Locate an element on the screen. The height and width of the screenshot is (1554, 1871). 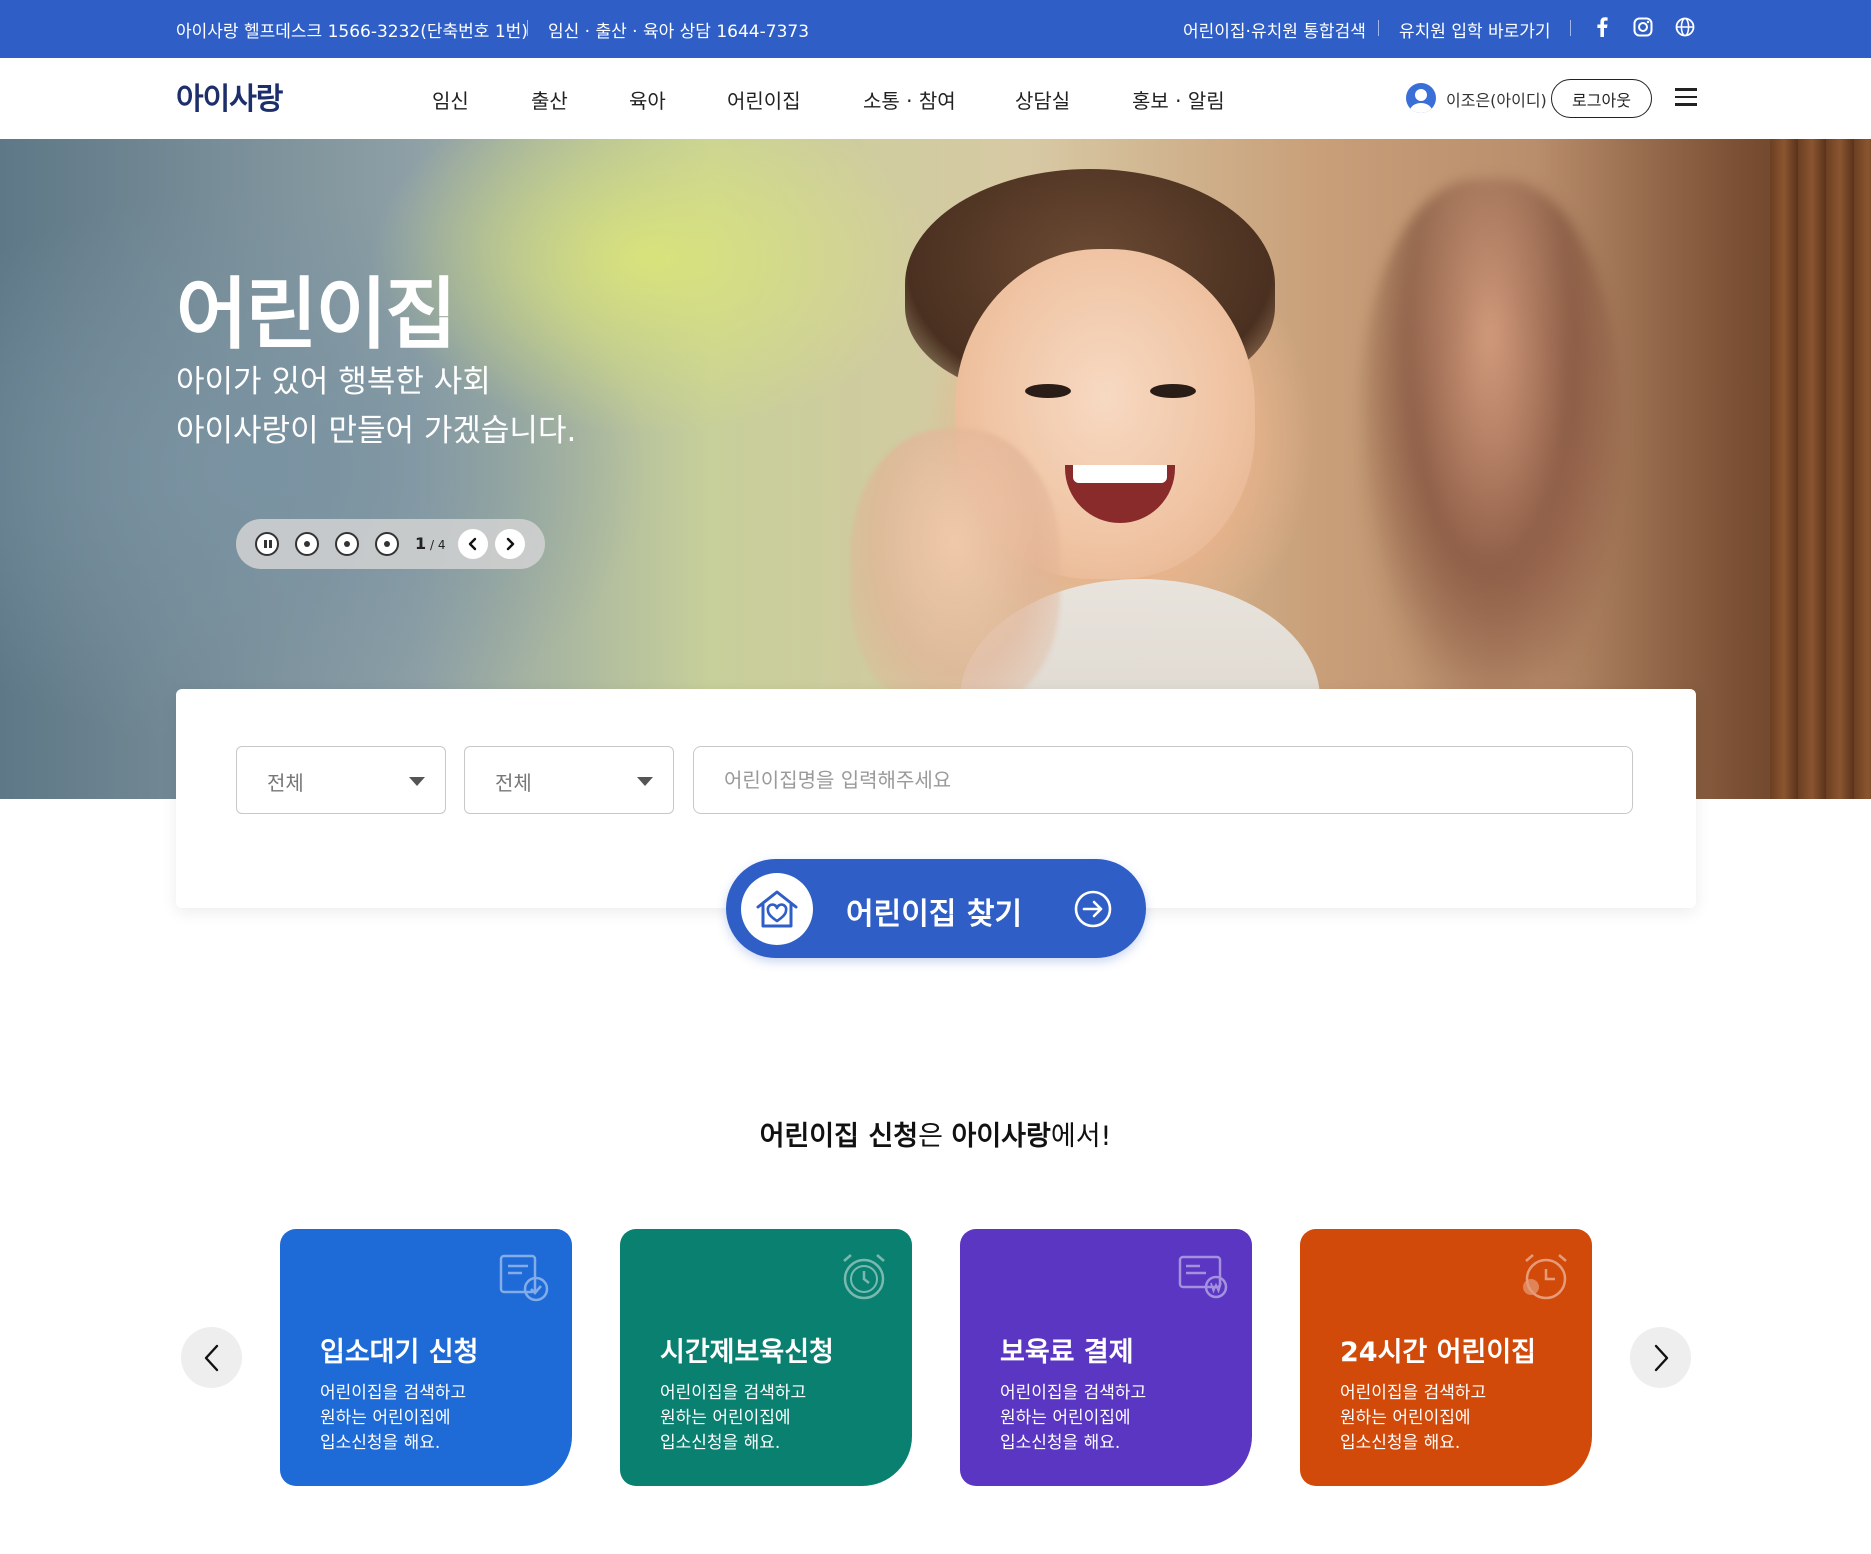
slider-controls: 1 / 4 is located at coordinates (390, 544).